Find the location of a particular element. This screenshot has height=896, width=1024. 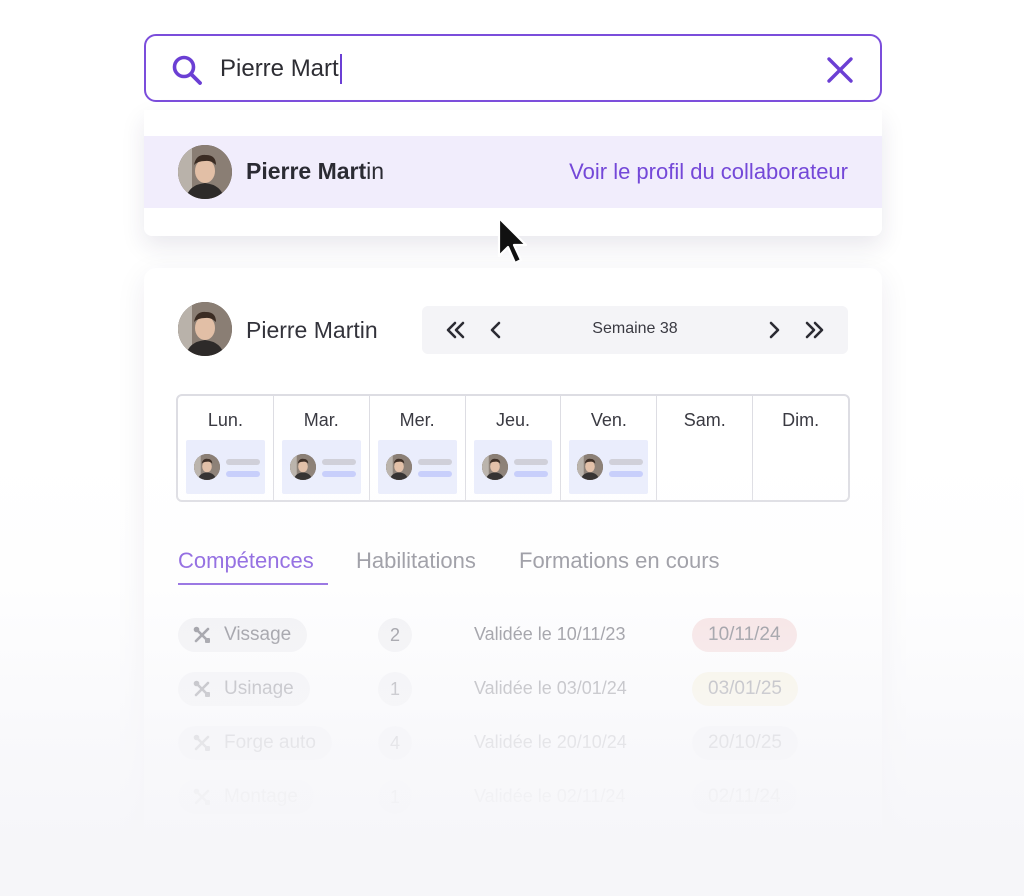

day-label: Mar. is located at coordinates (321, 420).